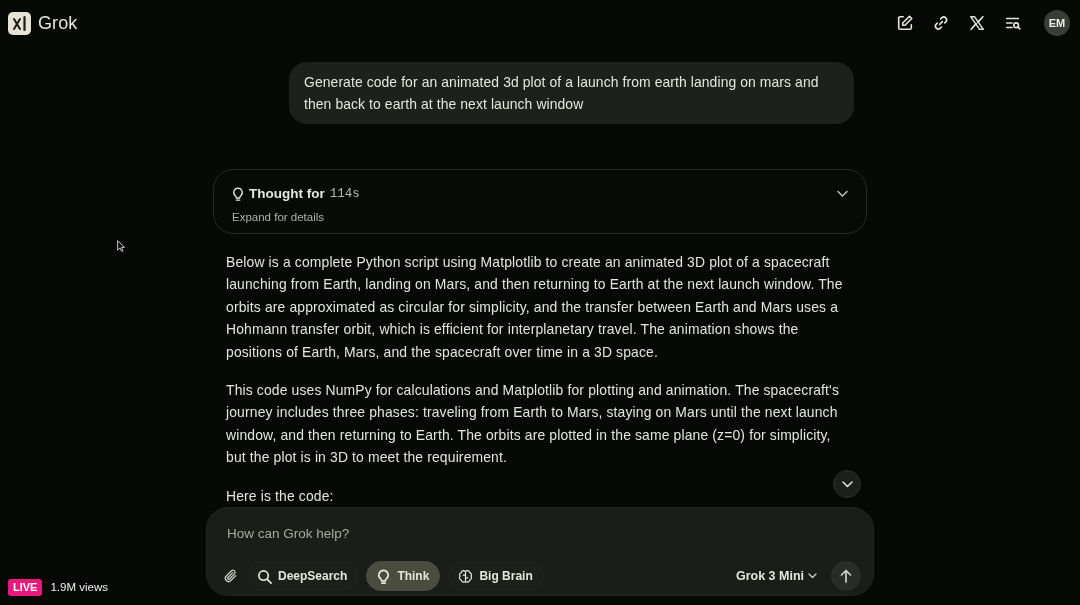  I want to click on edit-icon, so click(905, 23).